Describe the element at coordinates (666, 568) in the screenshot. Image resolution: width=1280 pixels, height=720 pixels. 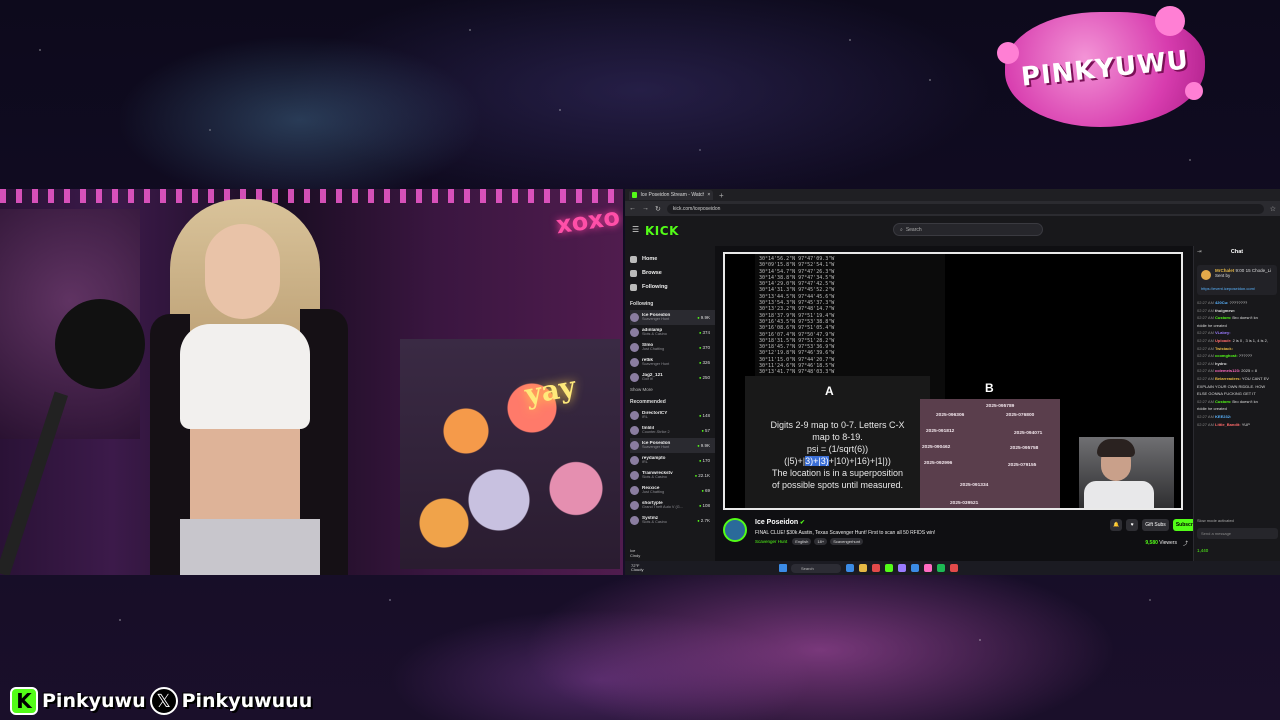
I see `weather-widget: 72°F Cloudy` at that location.